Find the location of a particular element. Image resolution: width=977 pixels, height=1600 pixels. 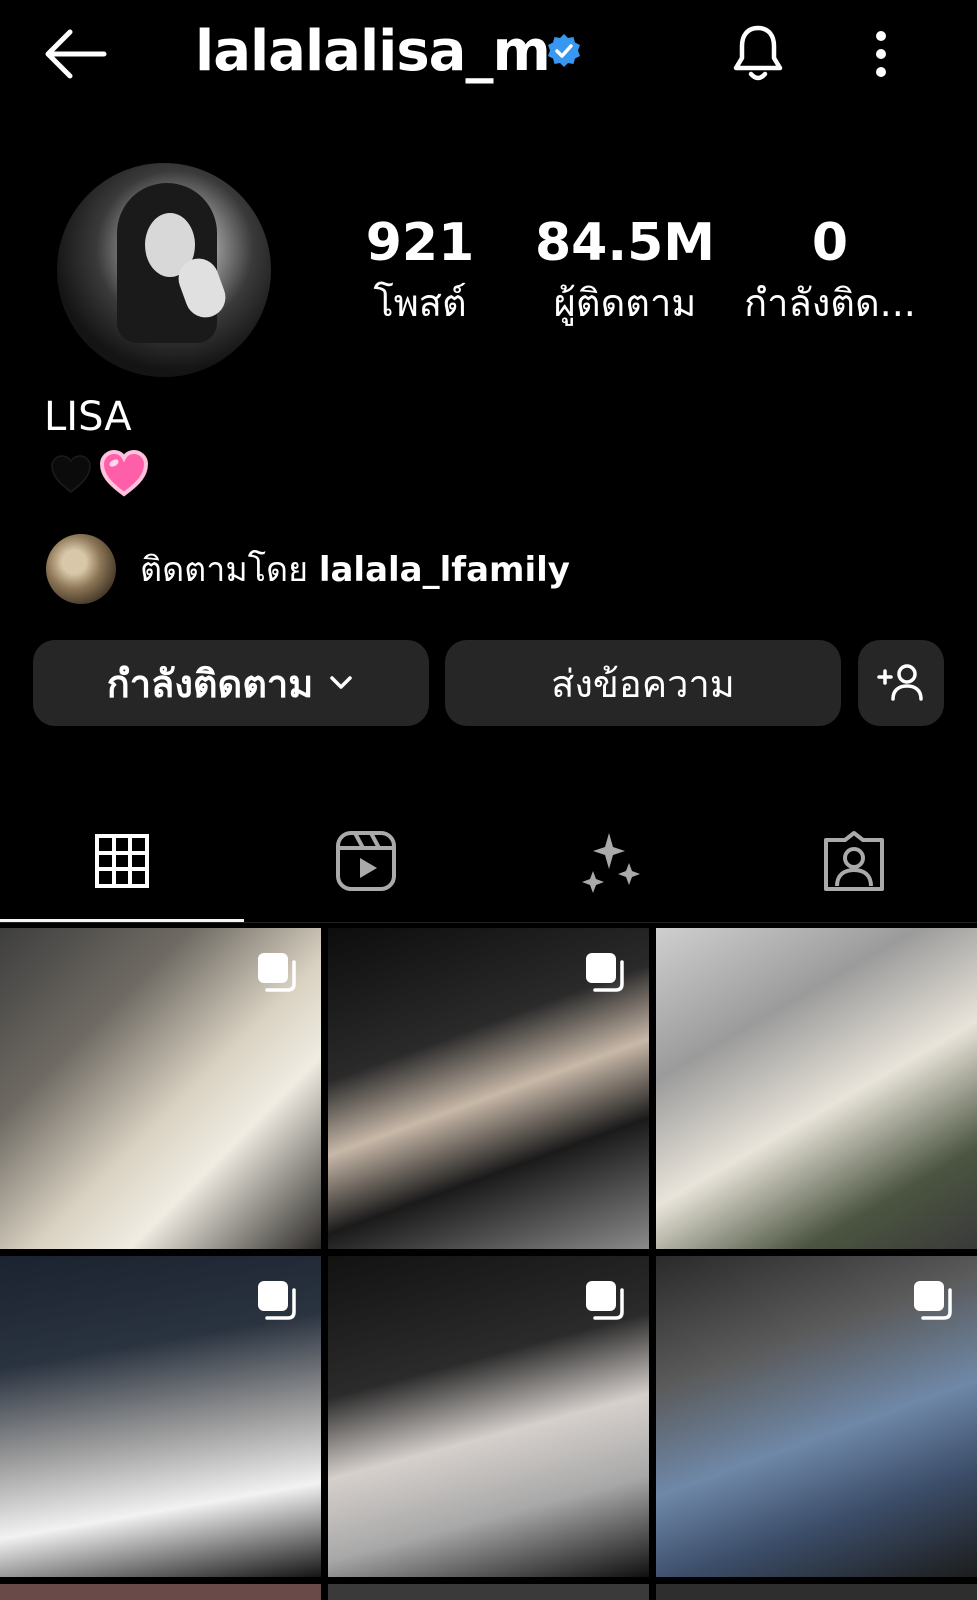

more-options-button is located at coordinates (881, 54).